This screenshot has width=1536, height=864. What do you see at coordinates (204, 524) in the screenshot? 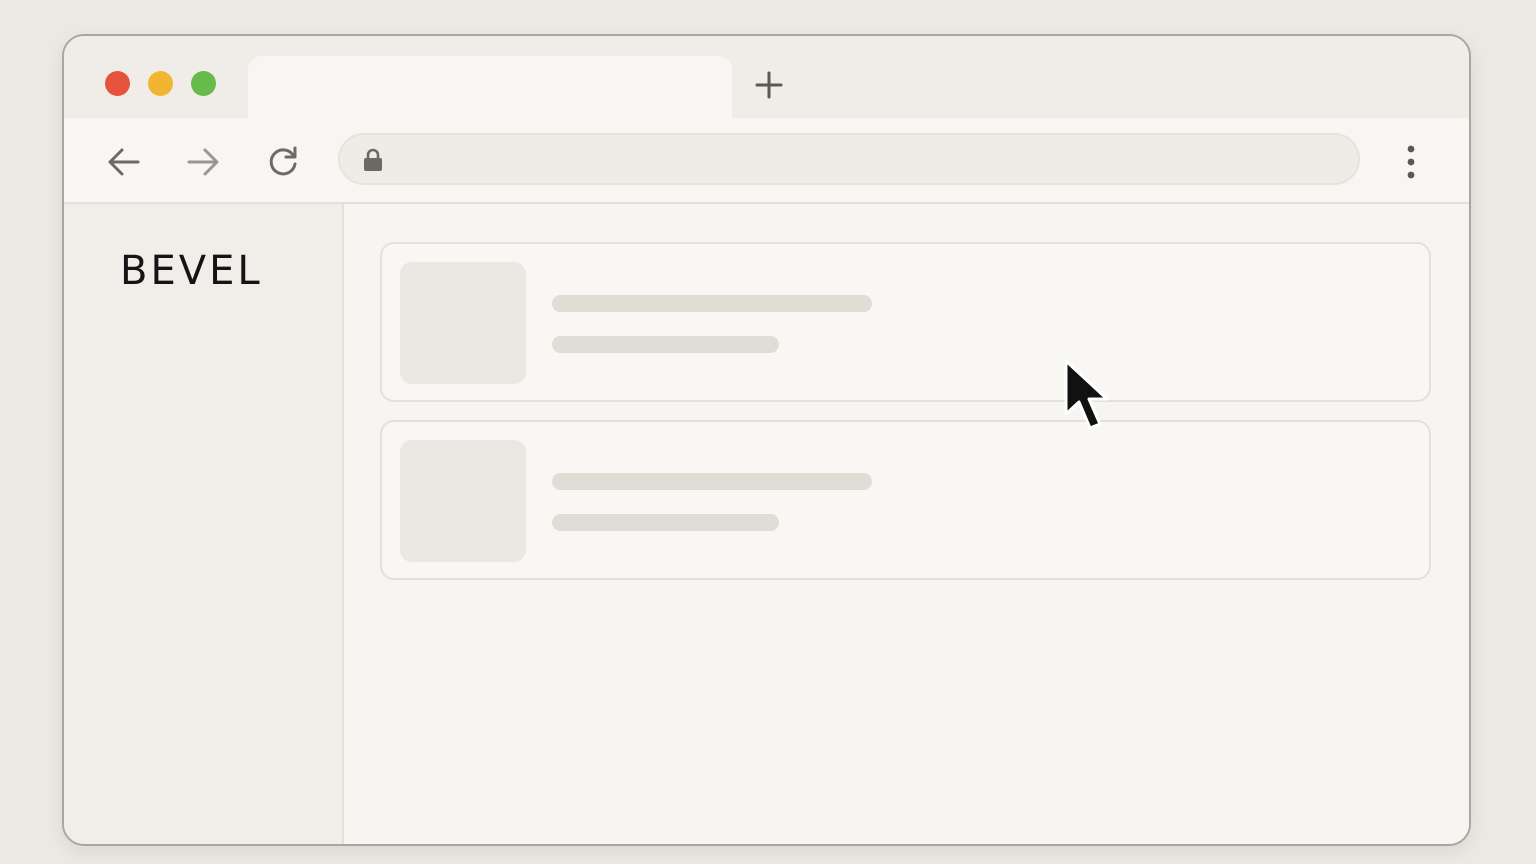
I see `sidebar: BEVEL` at bounding box center [204, 524].